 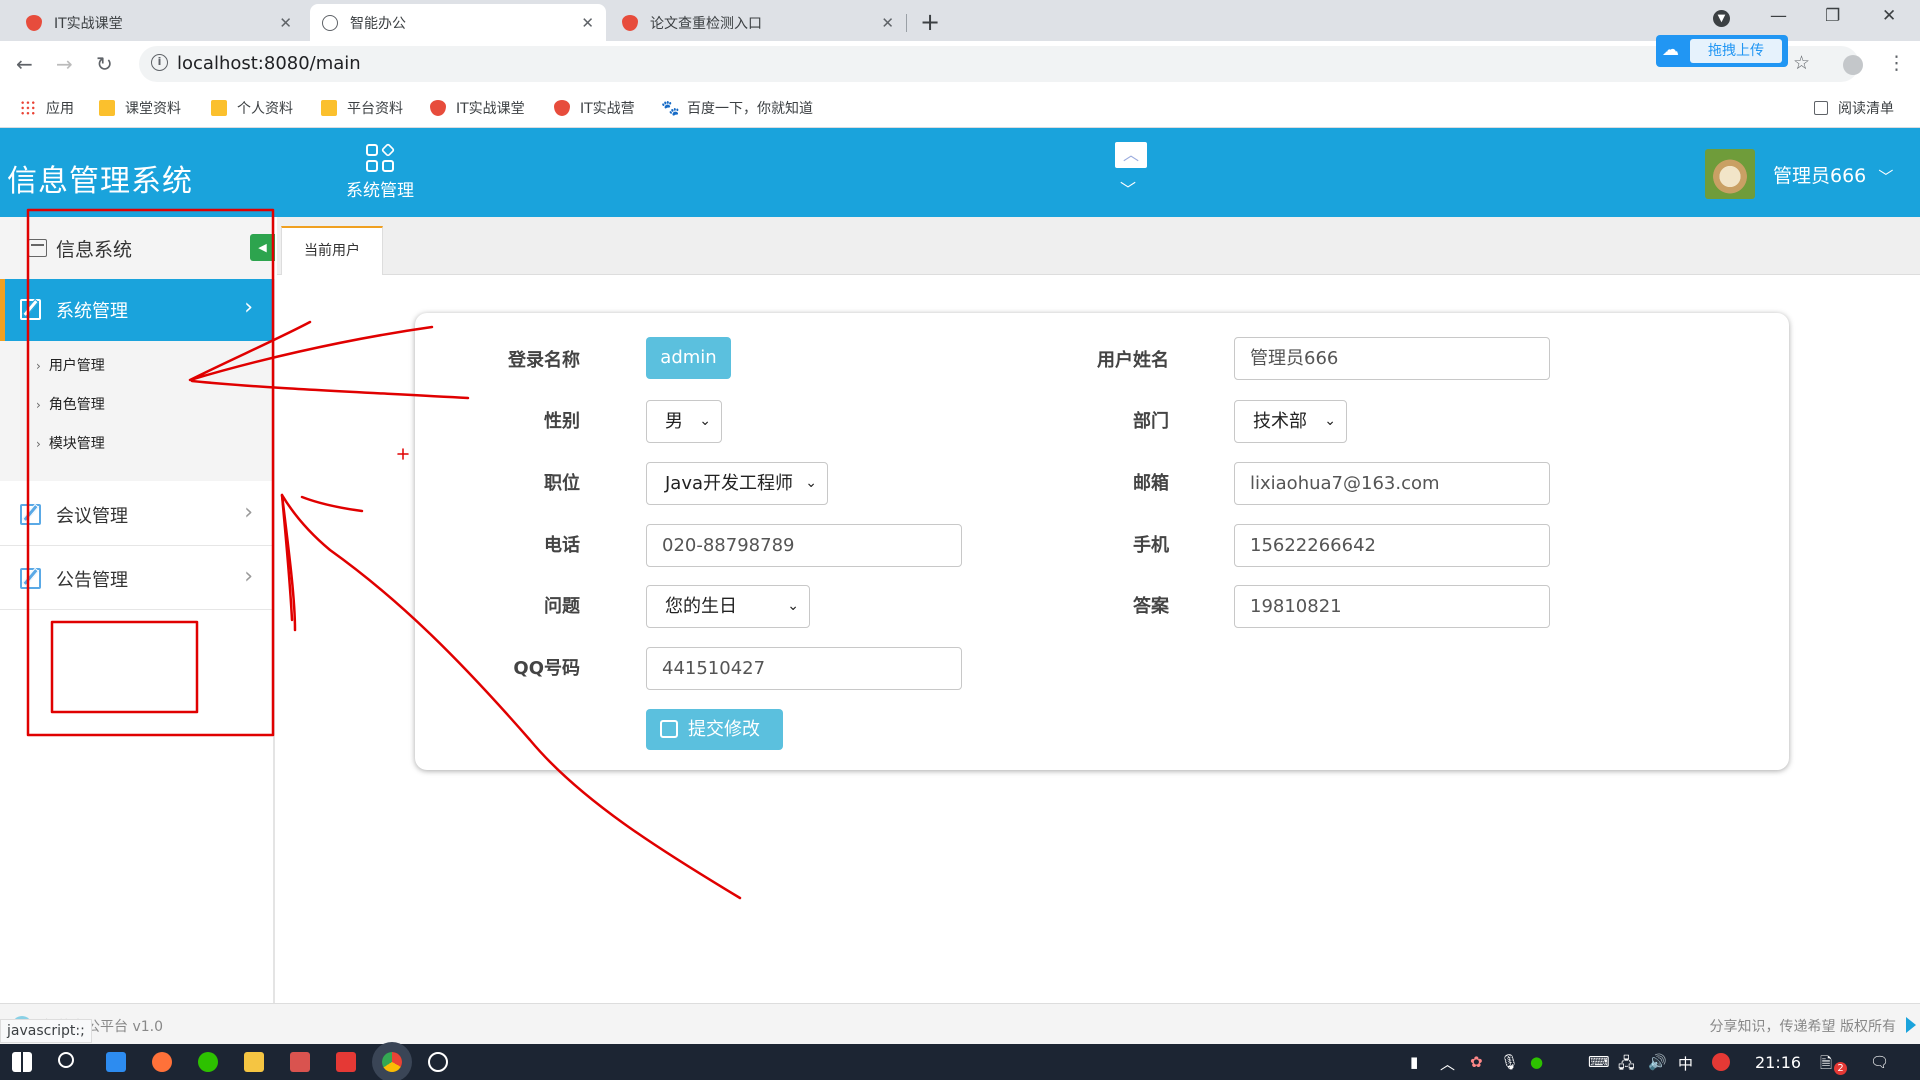 What do you see at coordinates (1414, 1062) in the screenshot?
I see `battery-icon: ▮` at bounding box center [1414, 1062].